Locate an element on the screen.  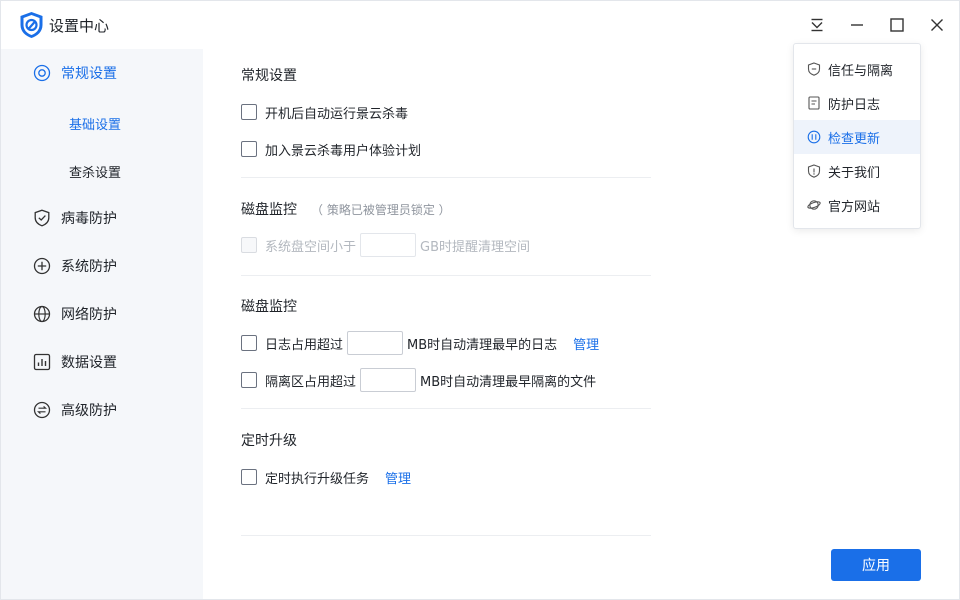
sidebar-item-general: 常规设置 is located at coordinates (102, 73).